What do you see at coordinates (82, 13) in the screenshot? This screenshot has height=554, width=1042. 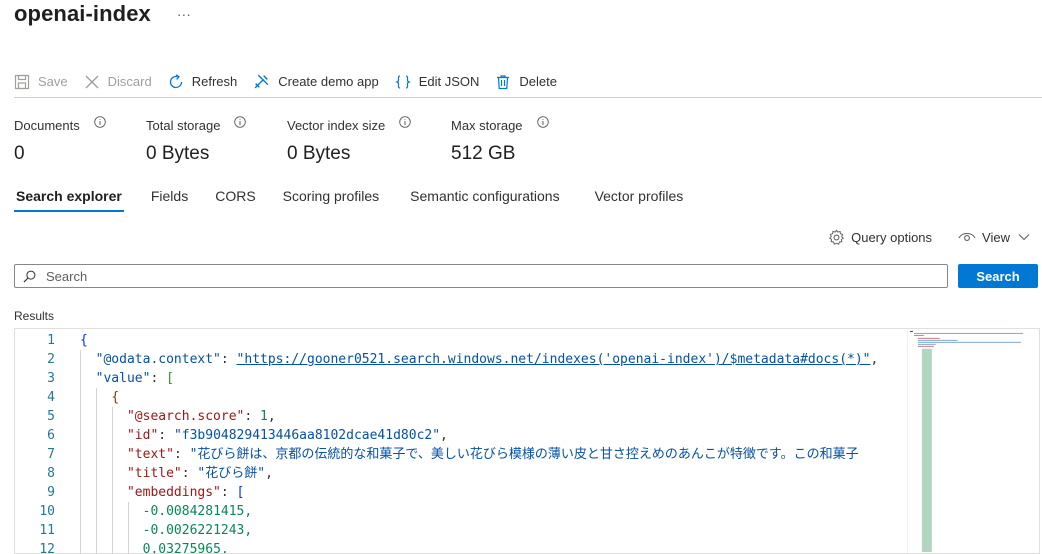 I see `page-title: openai-index` at bounding box center [82, 13].